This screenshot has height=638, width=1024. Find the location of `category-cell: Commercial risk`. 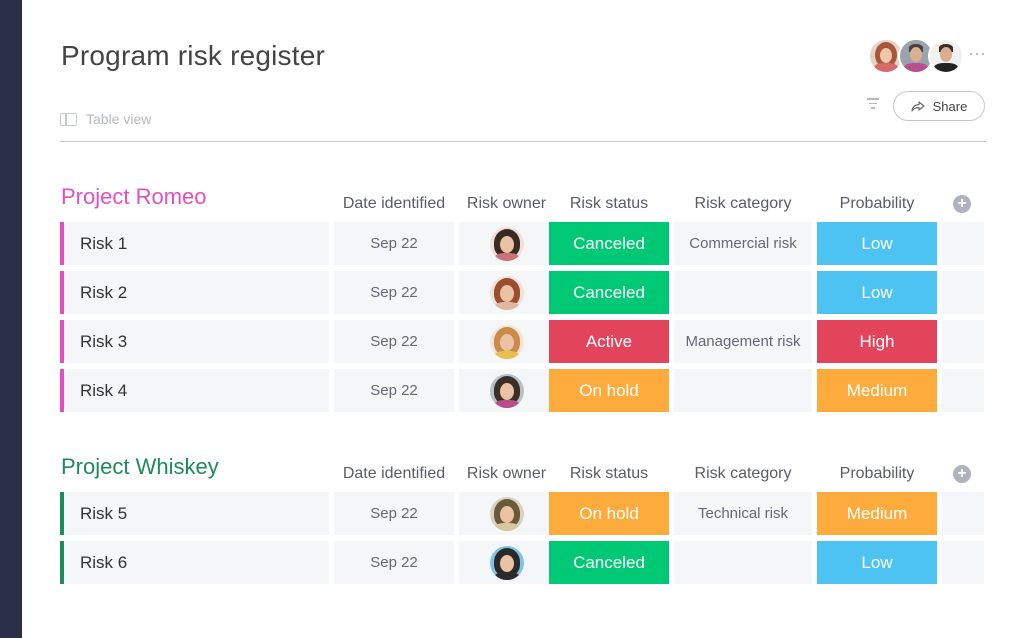

category-cell: Commercial risk is located at coordinates (743, 243).